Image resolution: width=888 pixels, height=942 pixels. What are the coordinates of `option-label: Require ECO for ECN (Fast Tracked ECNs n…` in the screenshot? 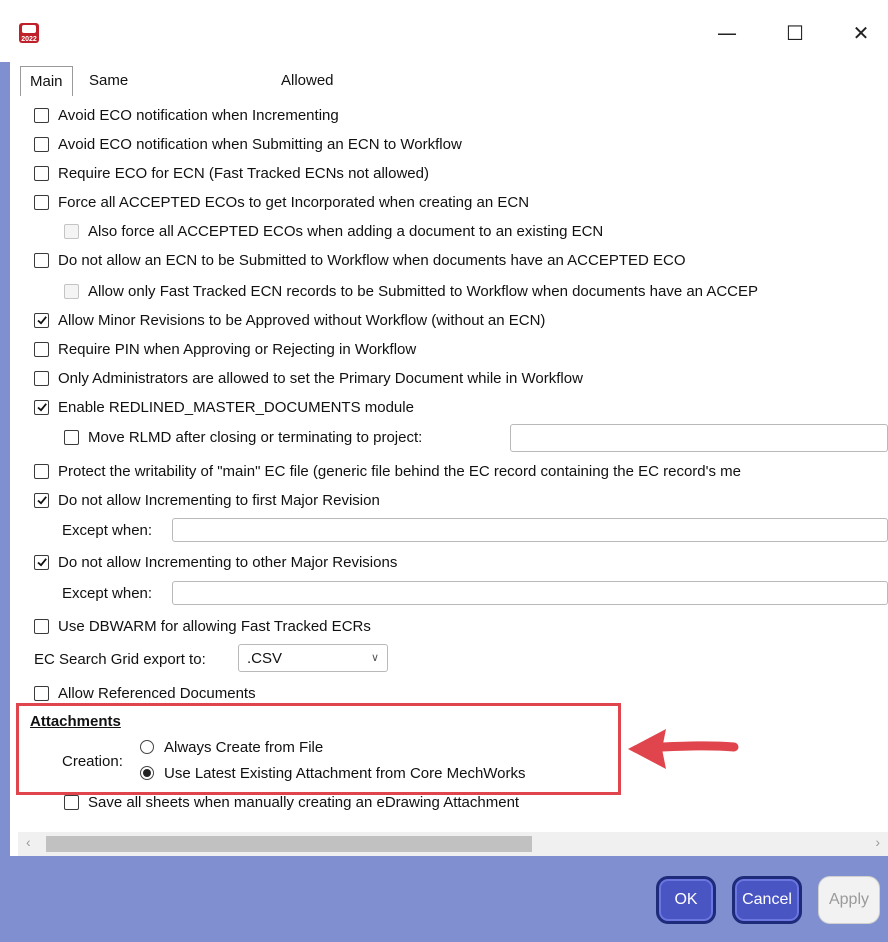 It's located at (243, 173).